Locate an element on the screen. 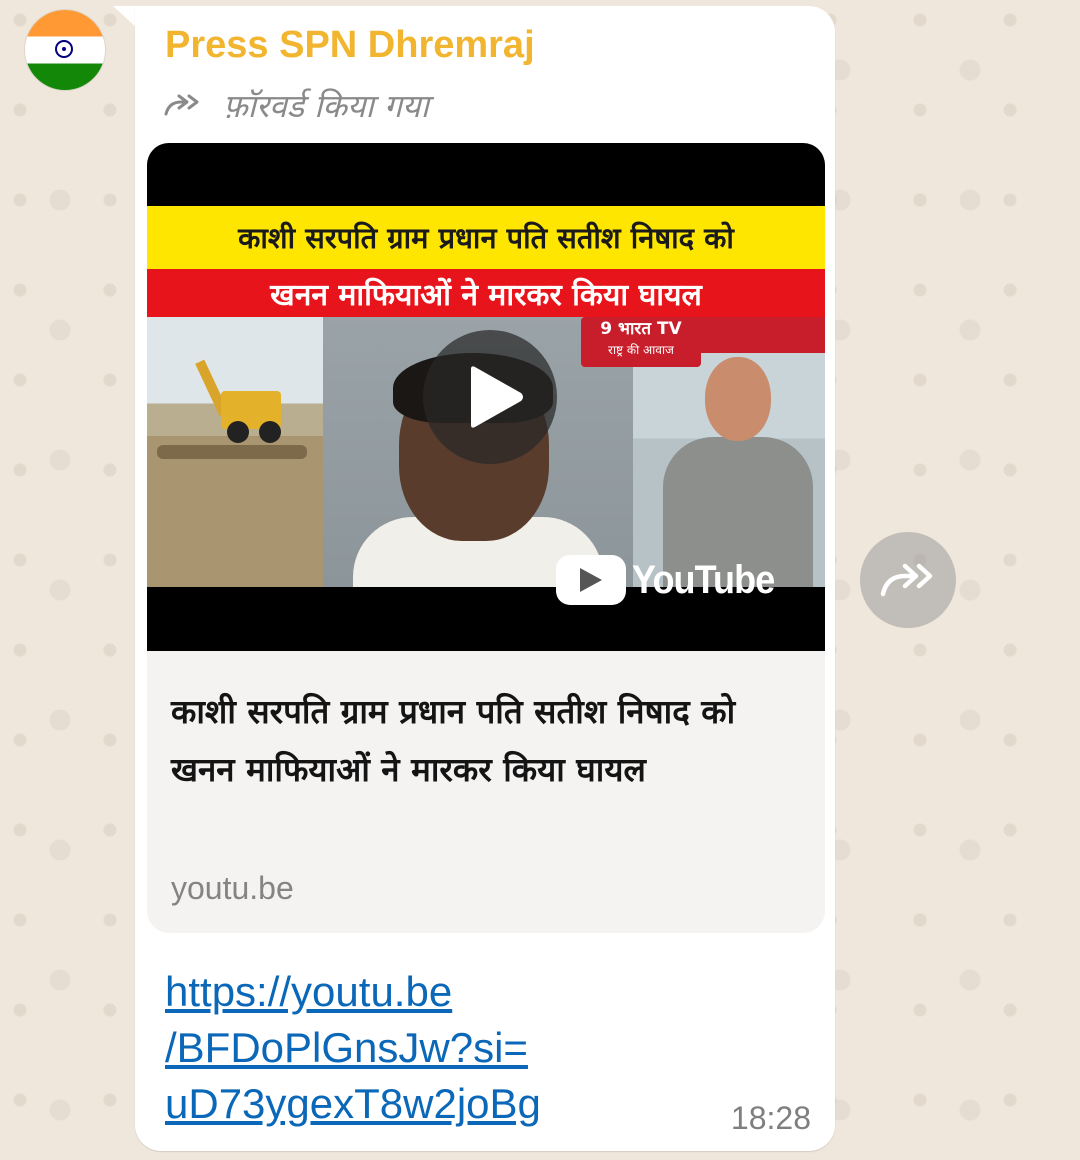 Image resolution: width=1080 pixels, height=1160 pixels. bubble-tail is located at coordinates (125, 17).